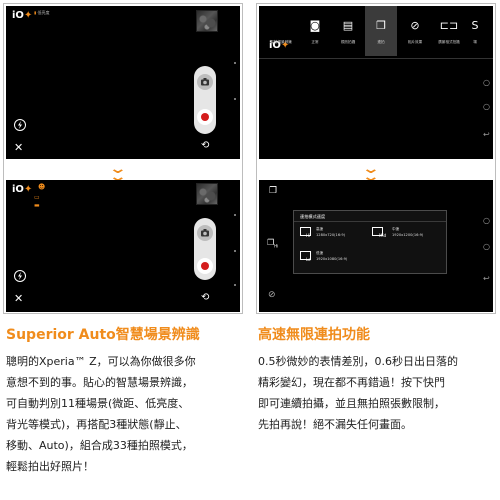 The width and height of the screenshot is (500, 500). I want to click on body-line: 意想不到的事。貼心的智慧場景辨識，, so click(99, 382).